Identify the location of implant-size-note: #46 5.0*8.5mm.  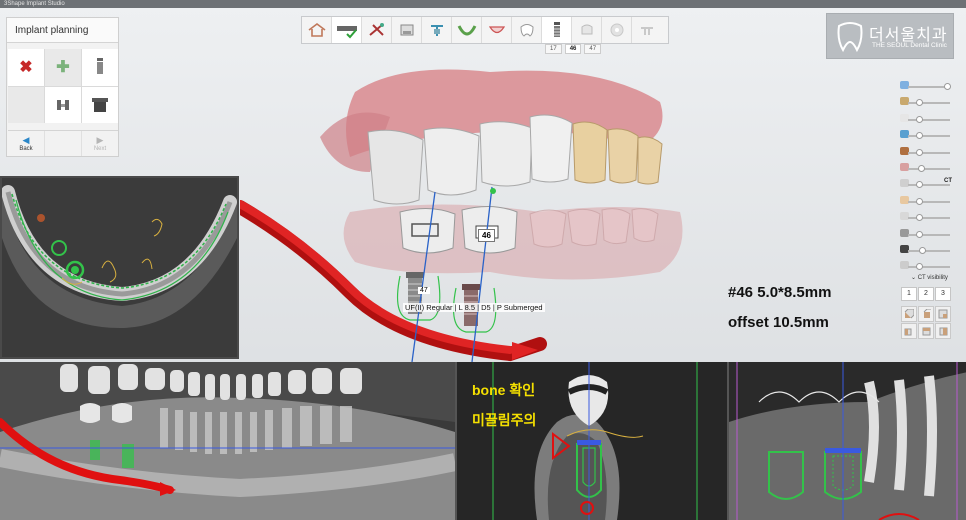
(780, 292).